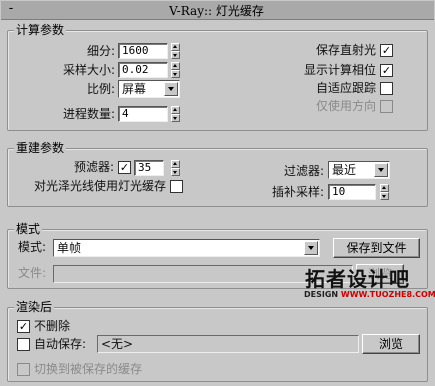 The image size is (435, 386). What do you see at coordinates (321, 294) in the screenshot?
I see `watermark-url-prefix: DESIGN` at bounding box center [321, 294].